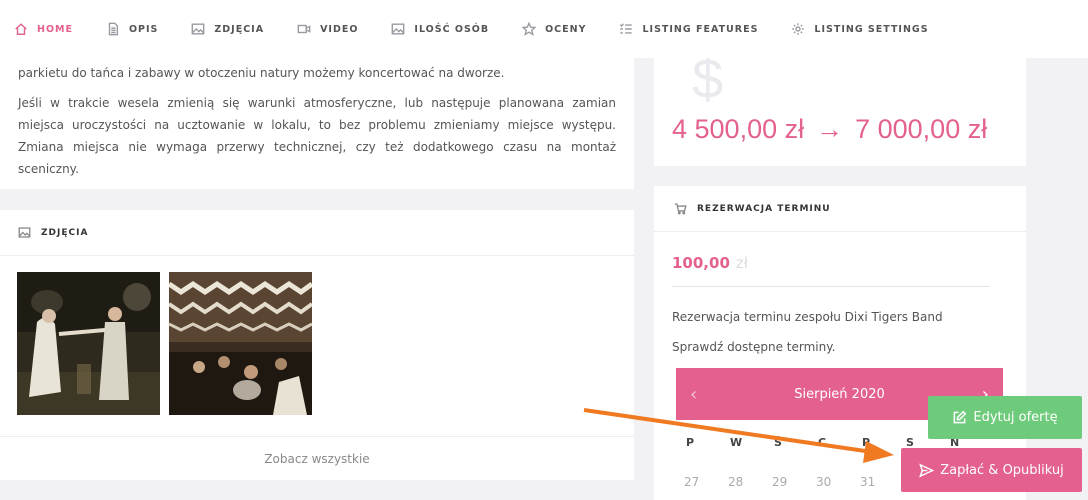 The width and height of the screenshot is (1088, 500). I want to click on calendar-day: 27, so click(706, 482).